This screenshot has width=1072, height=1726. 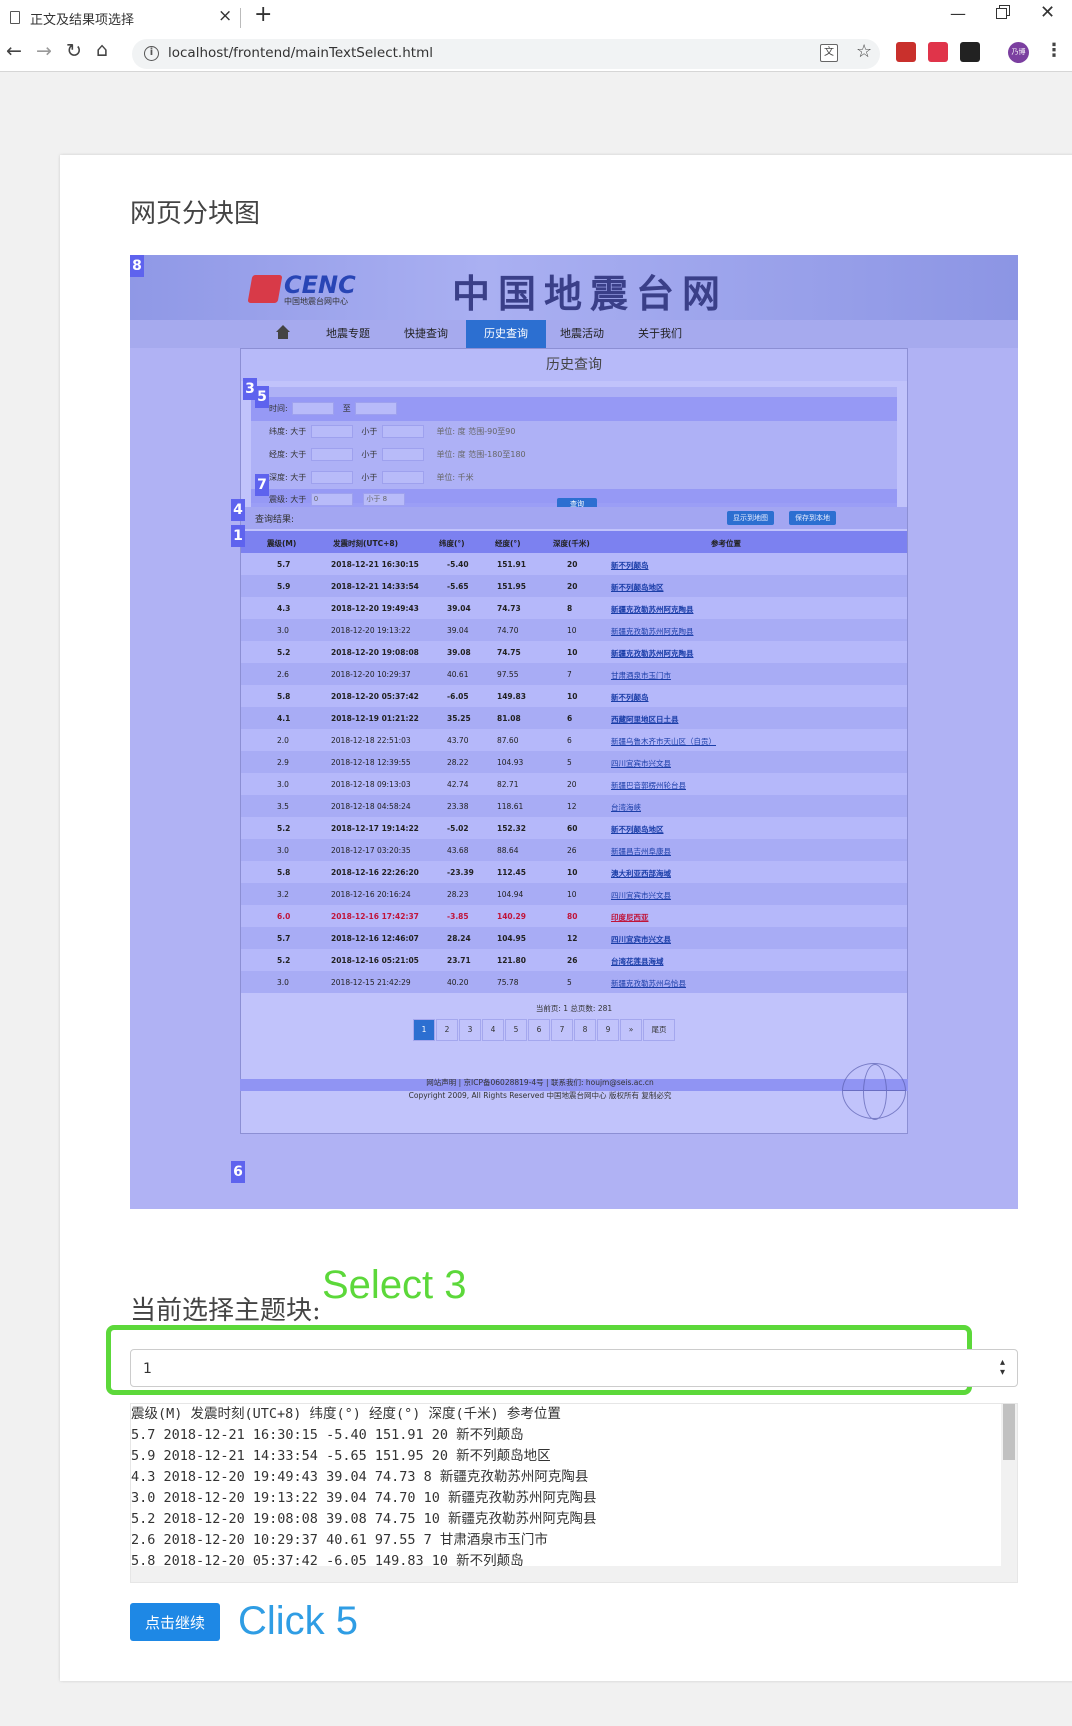 I want to click on scroll-thumb, so click(x=1009, y=1432).